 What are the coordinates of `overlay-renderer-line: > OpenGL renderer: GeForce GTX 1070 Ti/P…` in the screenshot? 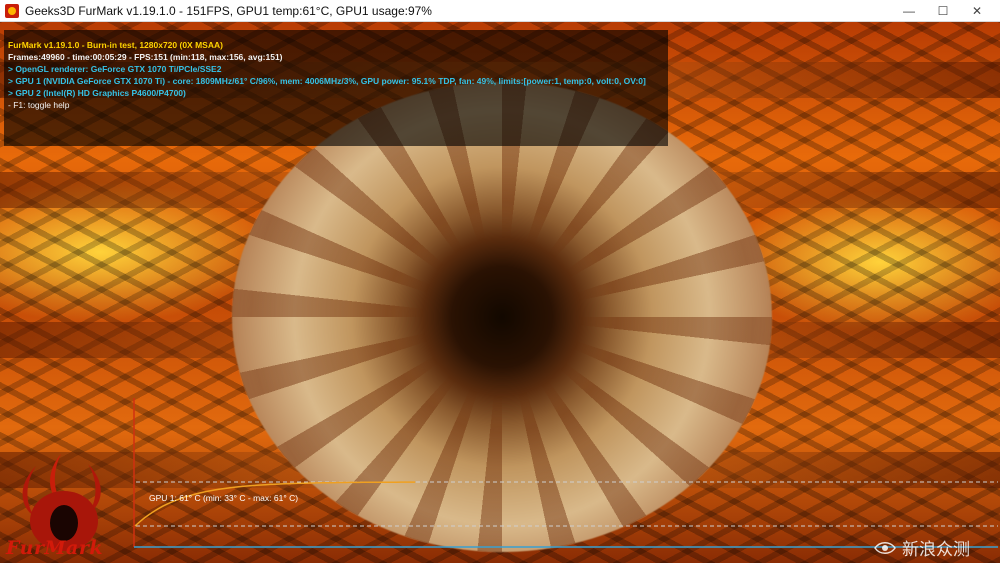 It's located at (115, 69).